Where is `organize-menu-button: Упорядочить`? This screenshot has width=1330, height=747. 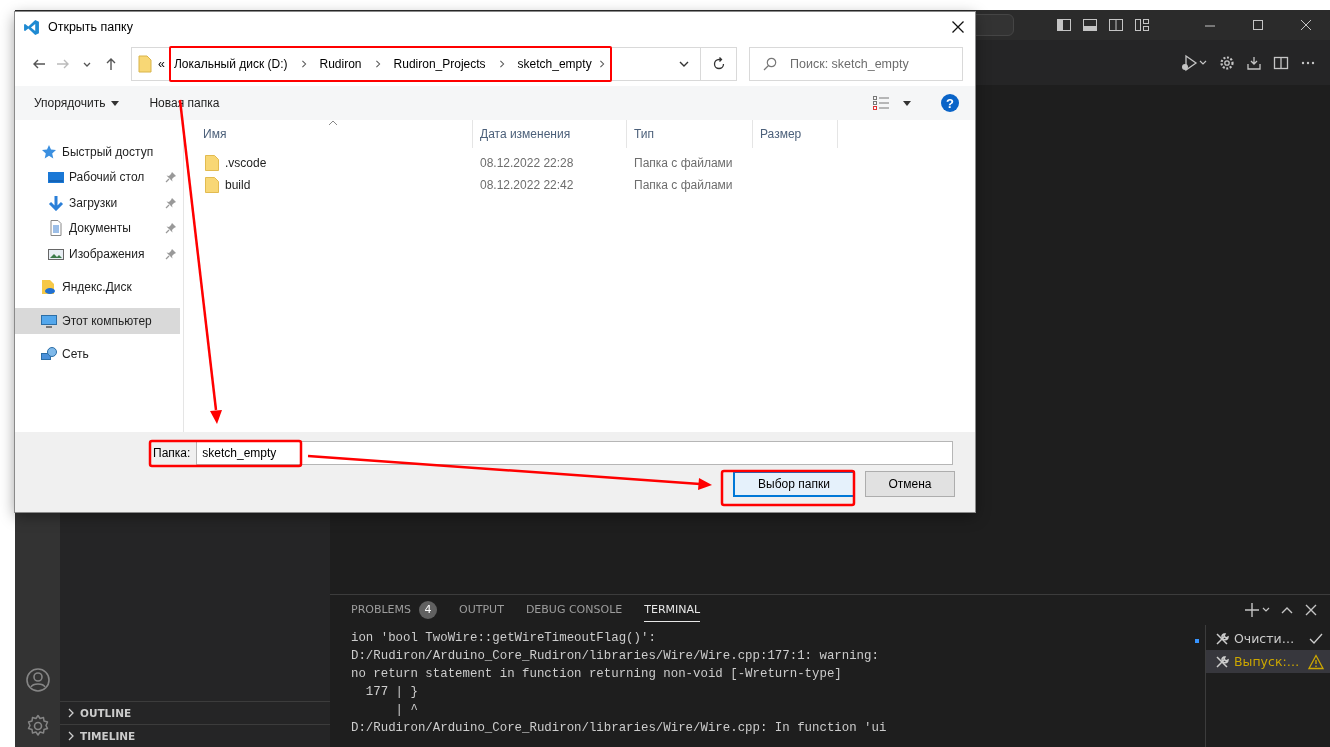 organize-menu-button: Упорядочить is located at coordinates (77, 103).